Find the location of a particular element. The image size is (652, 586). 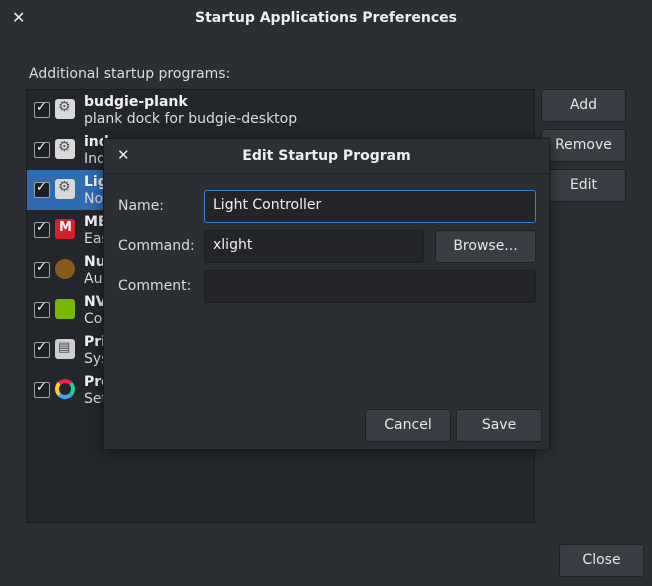

name-label: Name: is located at coordinates (141, 206).